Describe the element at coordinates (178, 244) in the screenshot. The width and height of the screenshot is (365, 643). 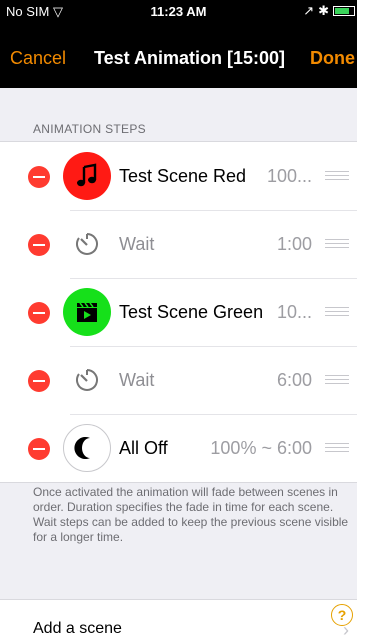
I see `step-row-wait: Wait 1:00` at that location.